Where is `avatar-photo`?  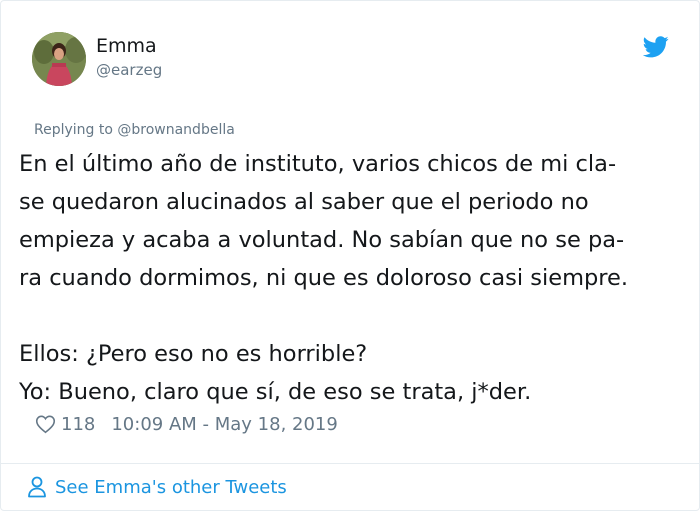
avatar-photo is located at coordinates (59, 59).